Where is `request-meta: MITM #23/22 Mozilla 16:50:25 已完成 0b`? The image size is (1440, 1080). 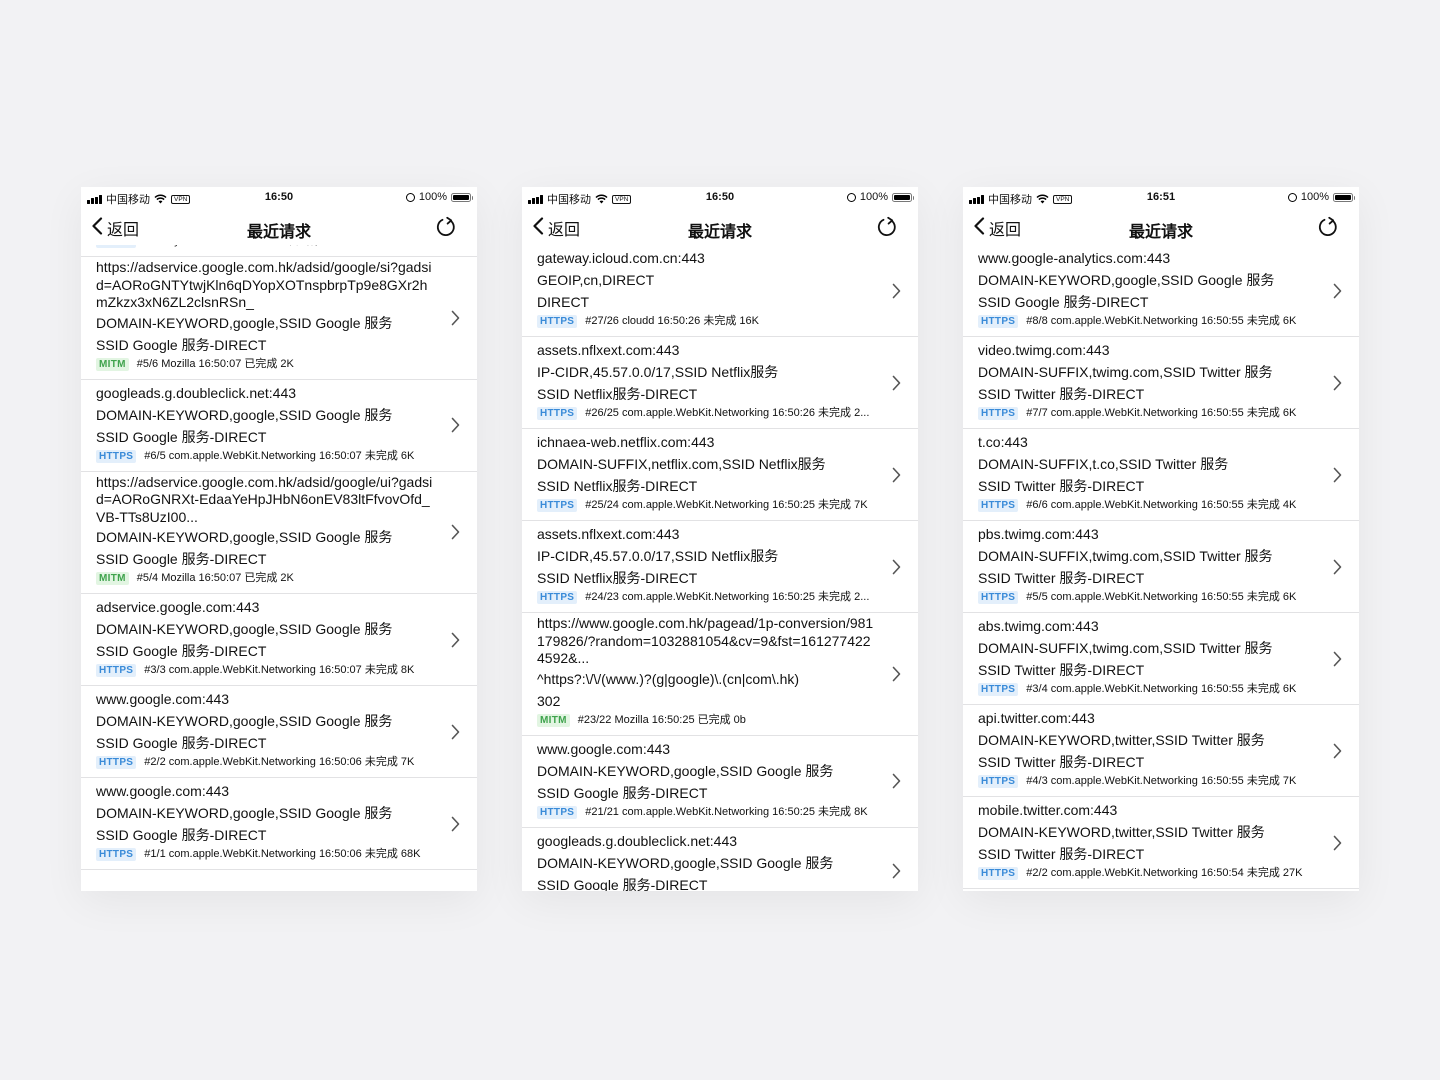 request-meta: MITM #23/22 Mozilla 16:50:25 已完成 0b is located at coordinates (705, 720).